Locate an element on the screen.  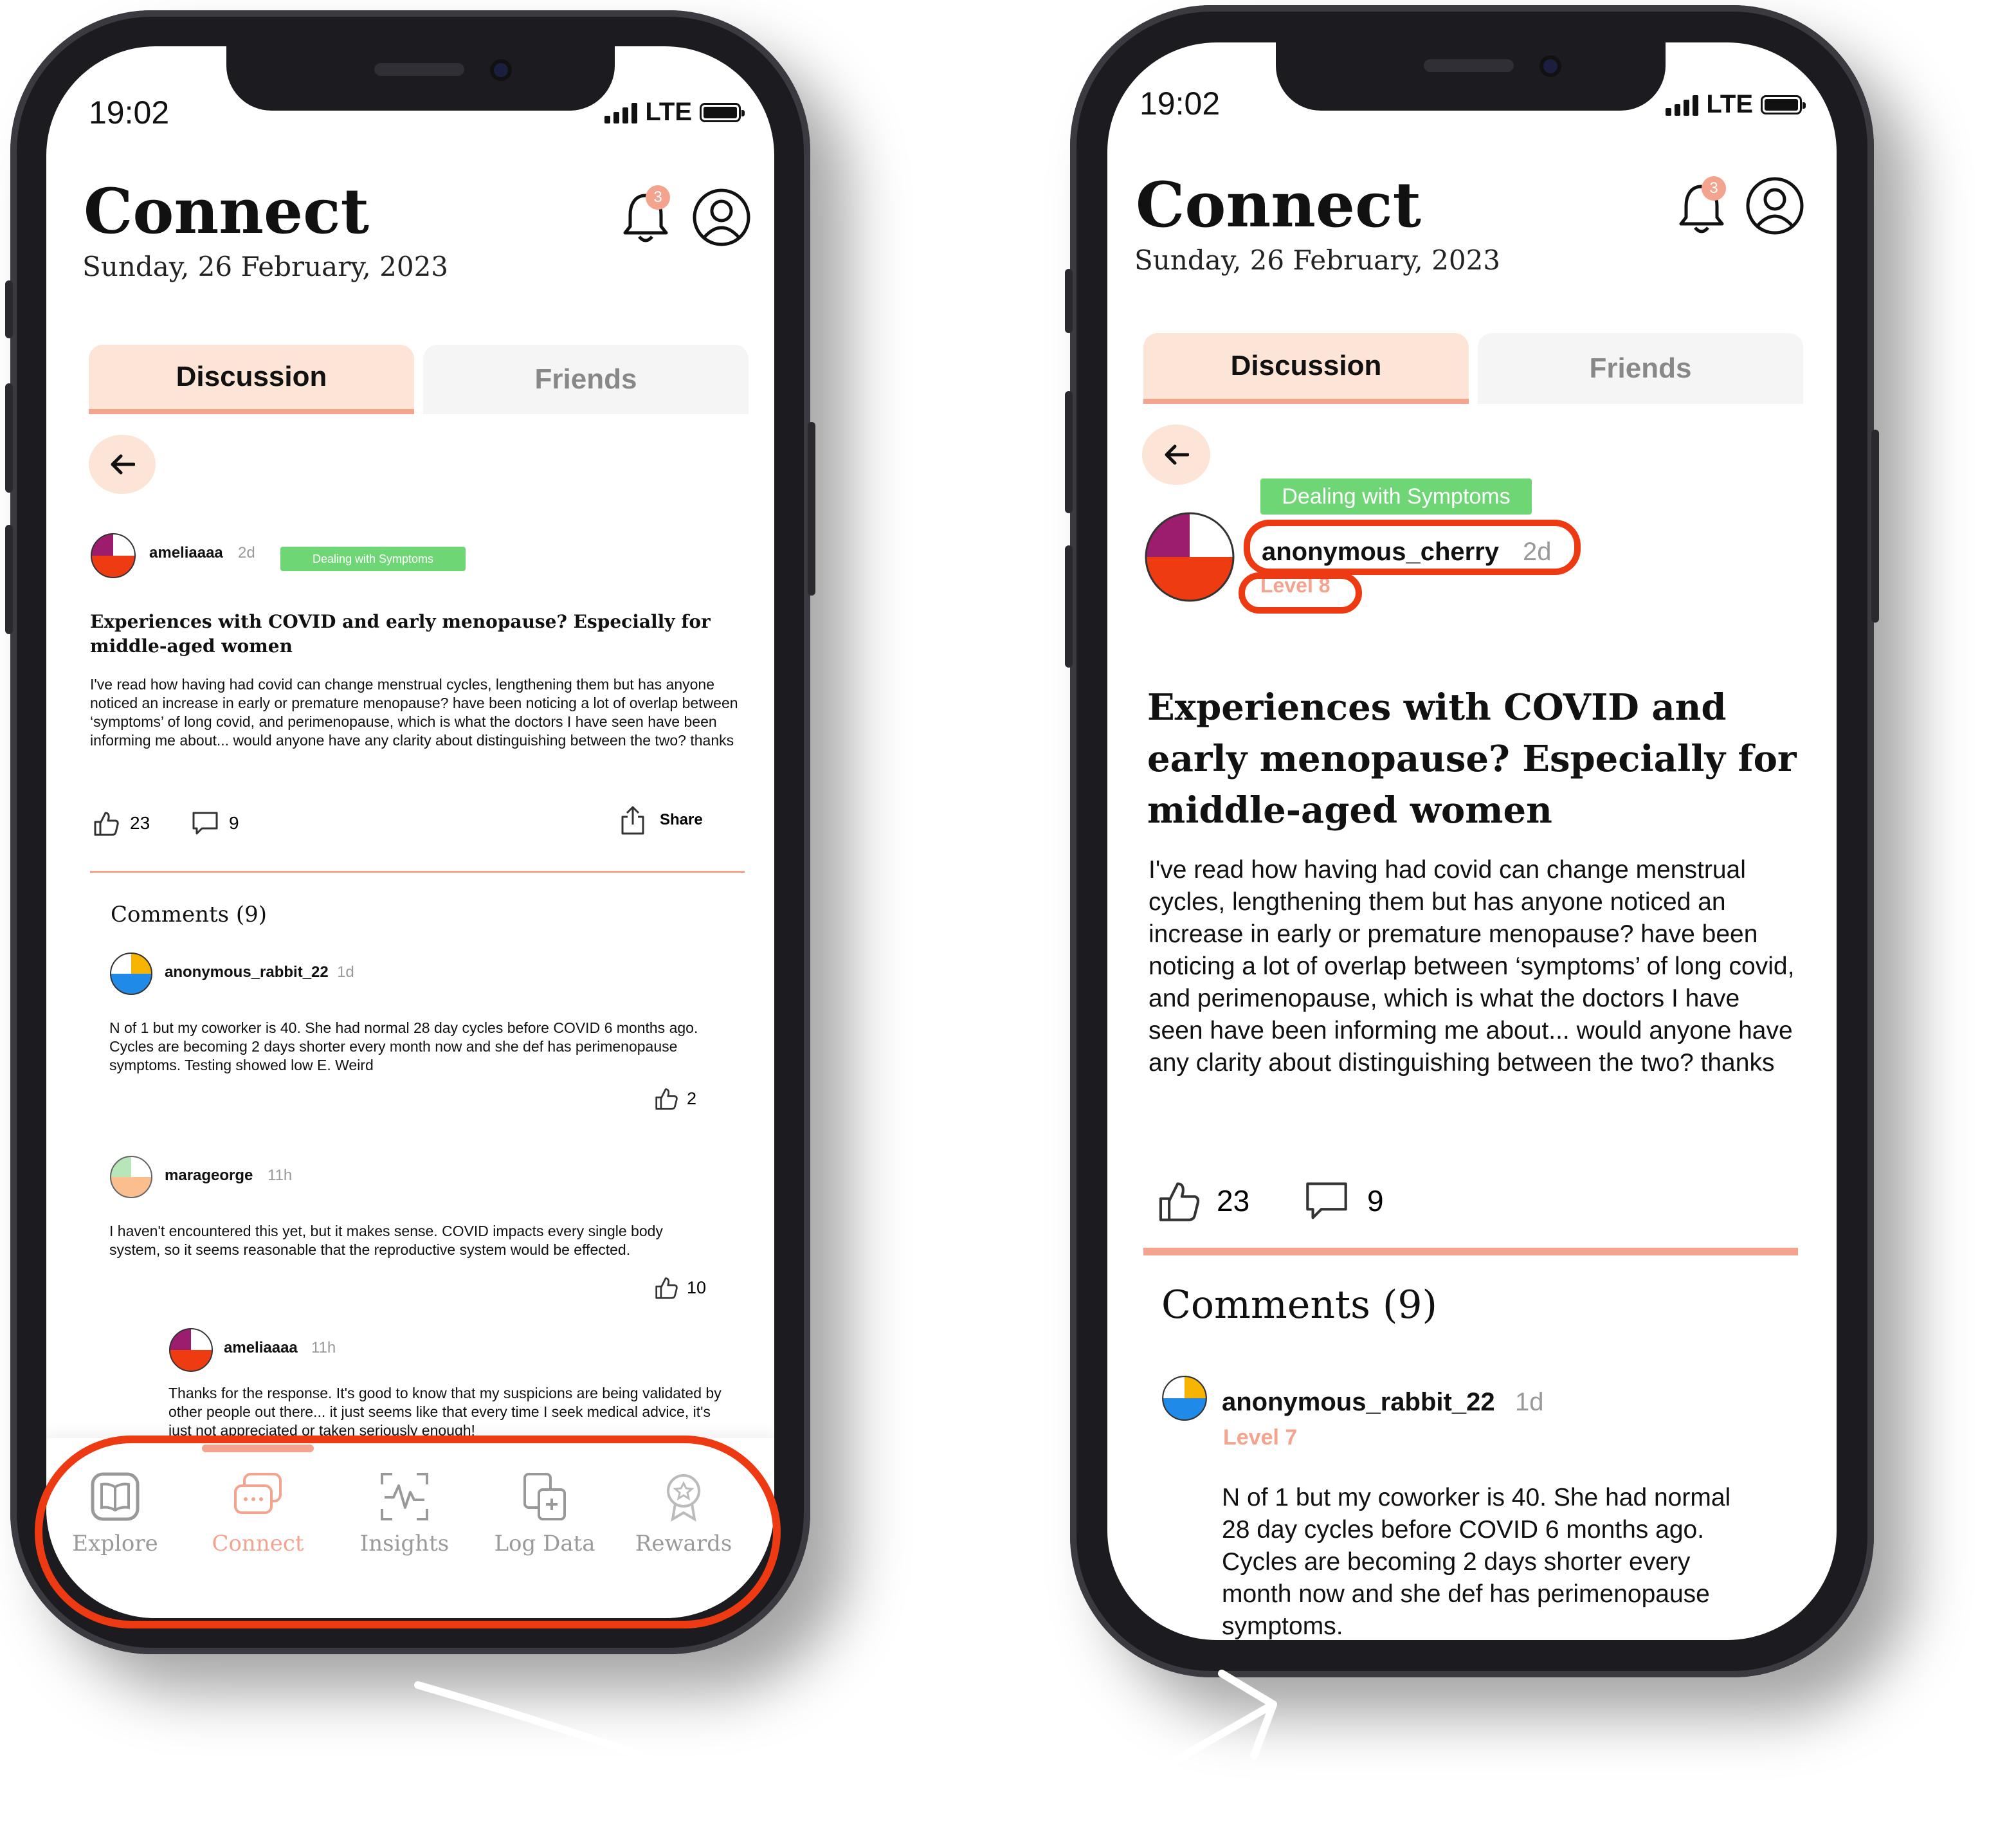
share-icon is located at coordinates (632, 821).